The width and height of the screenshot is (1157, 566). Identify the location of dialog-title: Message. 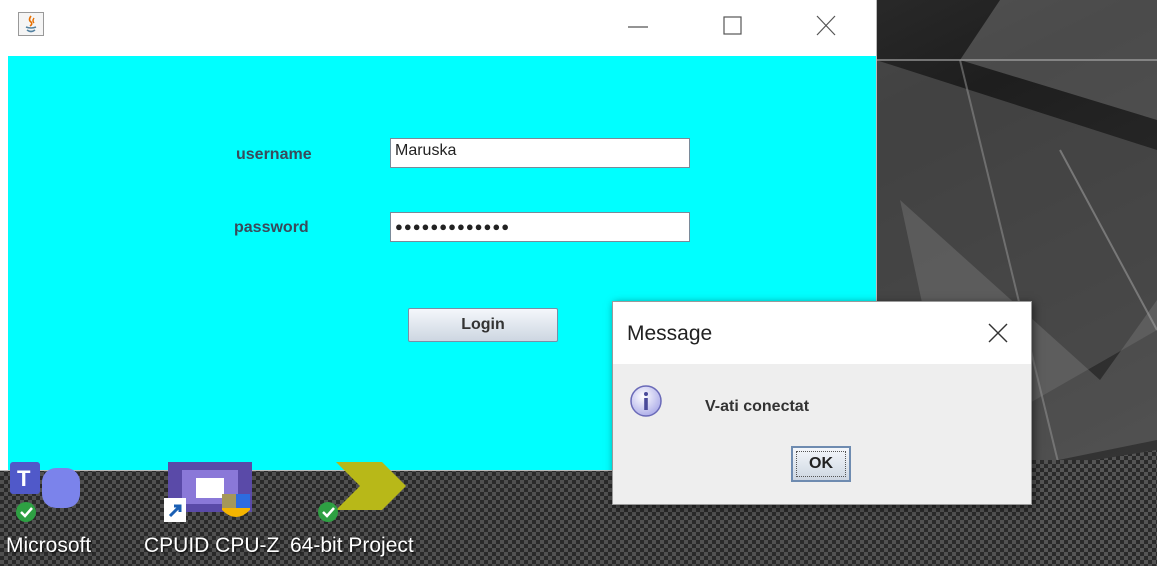
(670, 333).